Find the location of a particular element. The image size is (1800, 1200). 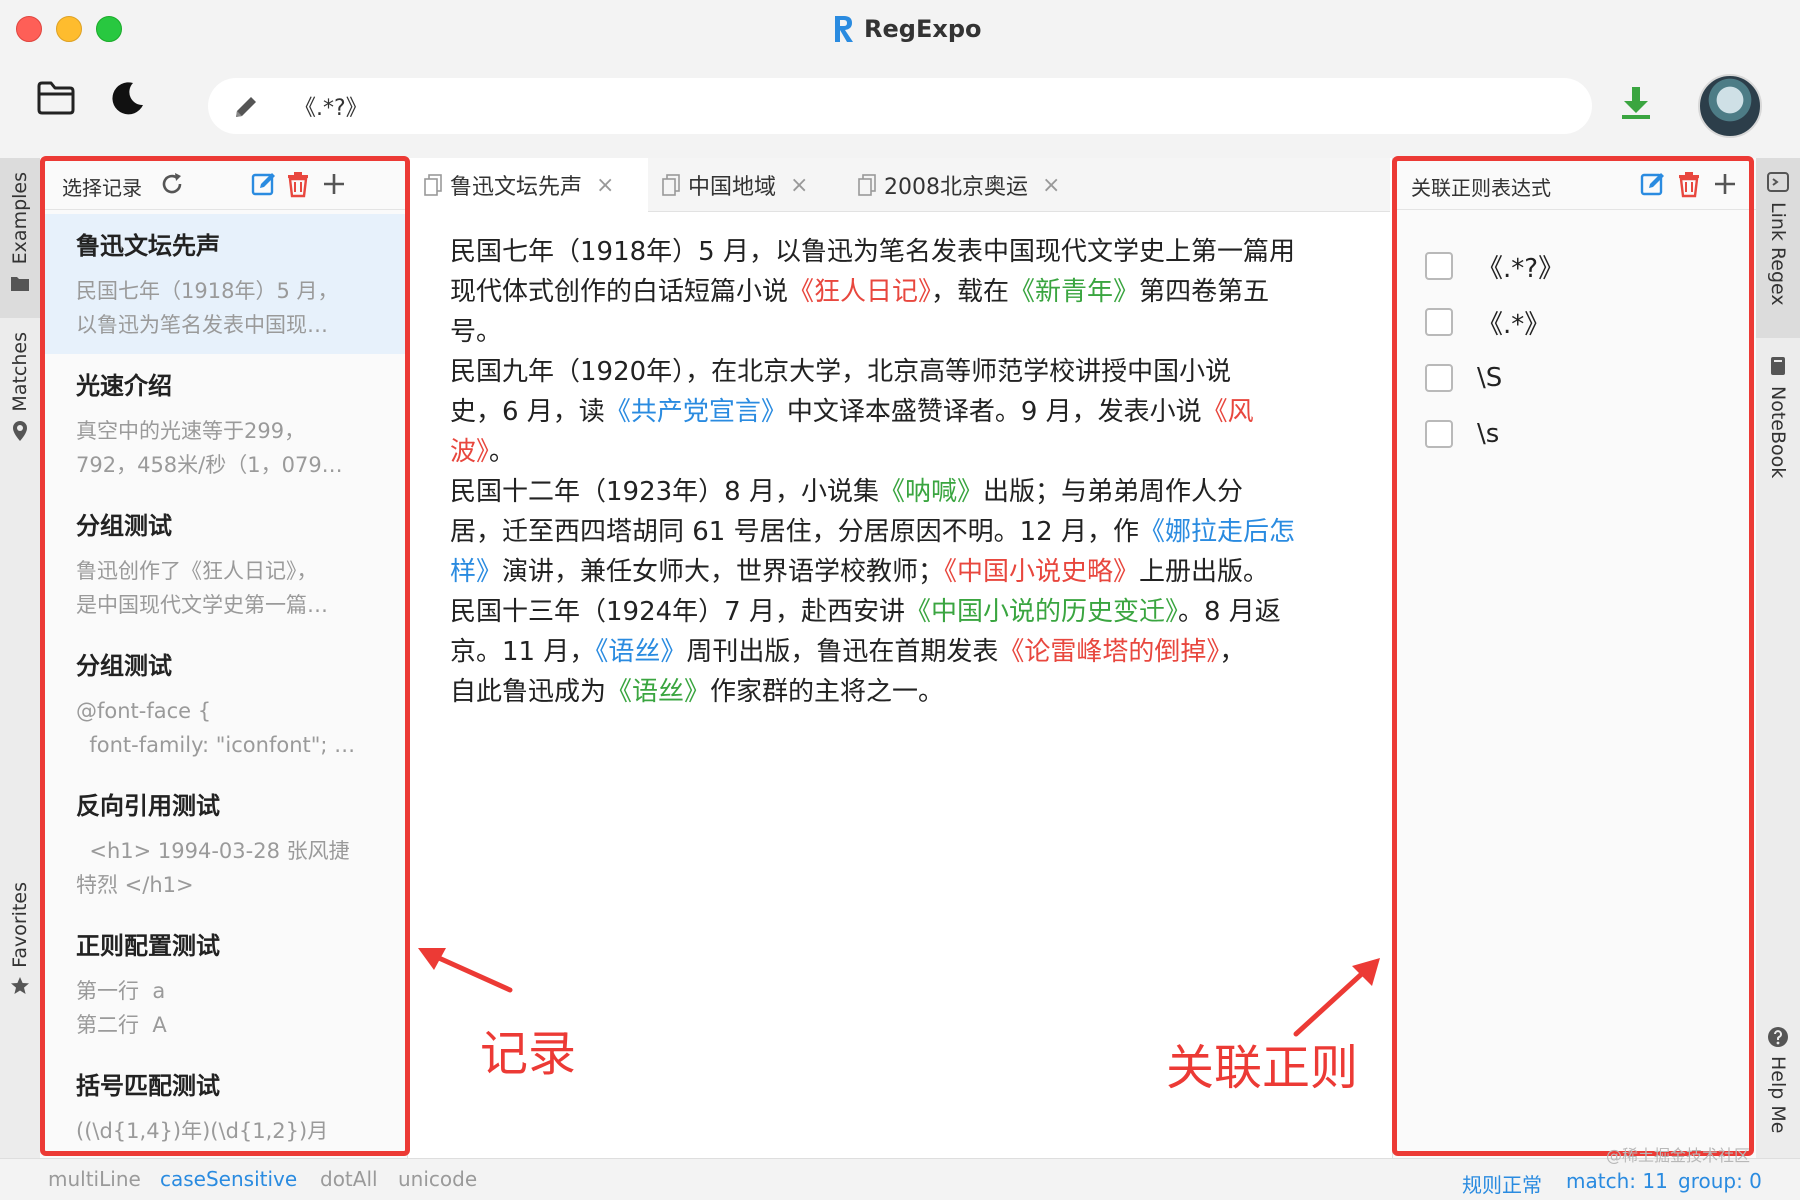

regex-input-bar is located at coordinates (900, 106).